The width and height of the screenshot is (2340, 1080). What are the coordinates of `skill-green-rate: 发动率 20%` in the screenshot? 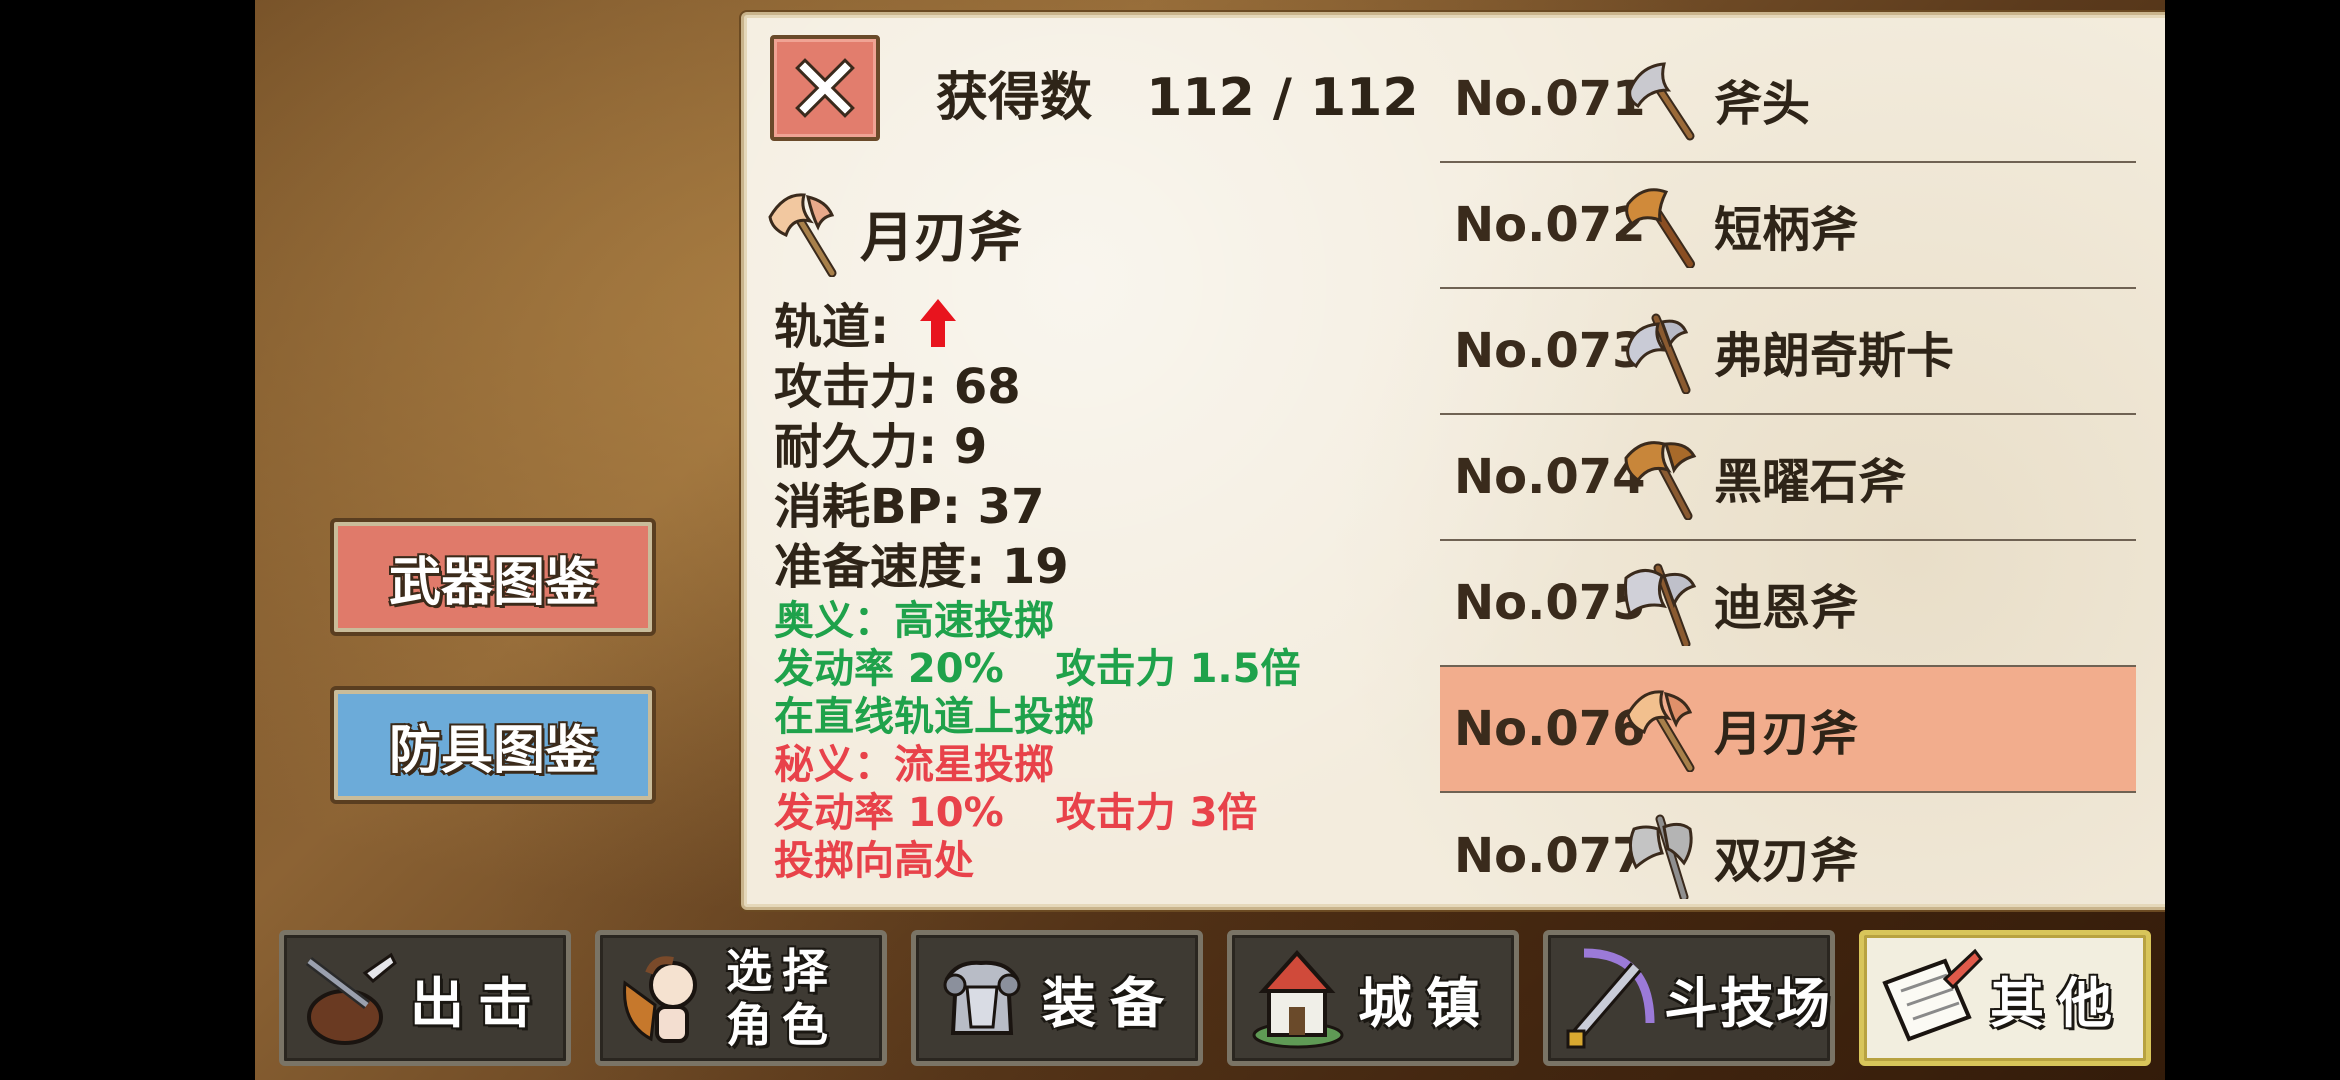 It's located at (889, 669).